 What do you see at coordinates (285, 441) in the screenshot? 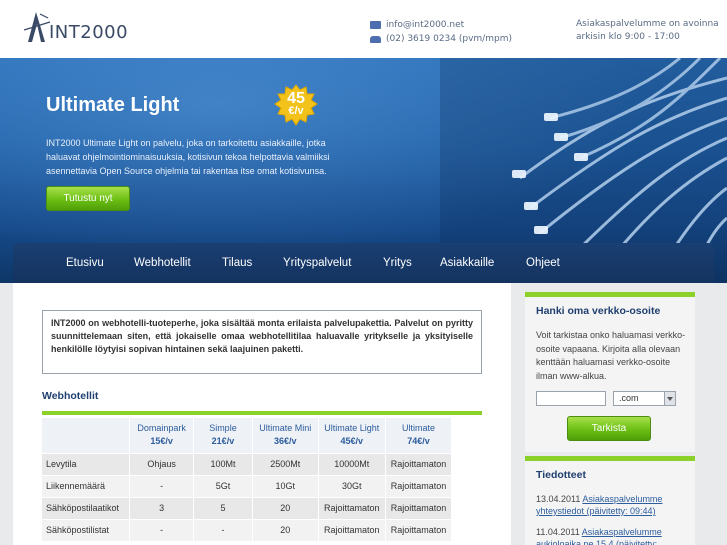
I see `plan-price: 36€/v` at bounding box center [285, 441].